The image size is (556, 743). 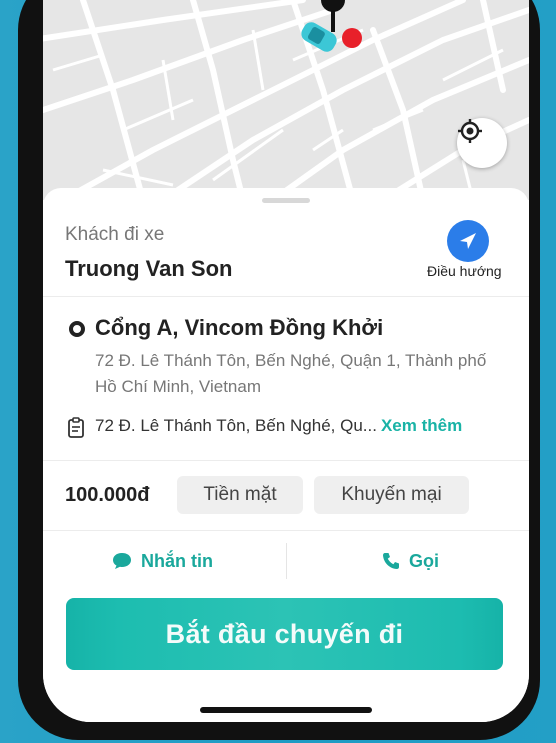 What do you see at coordinates (424, 560) in the screenshot?
I see `call-label: Gọi` at bounding box center [424, 560].